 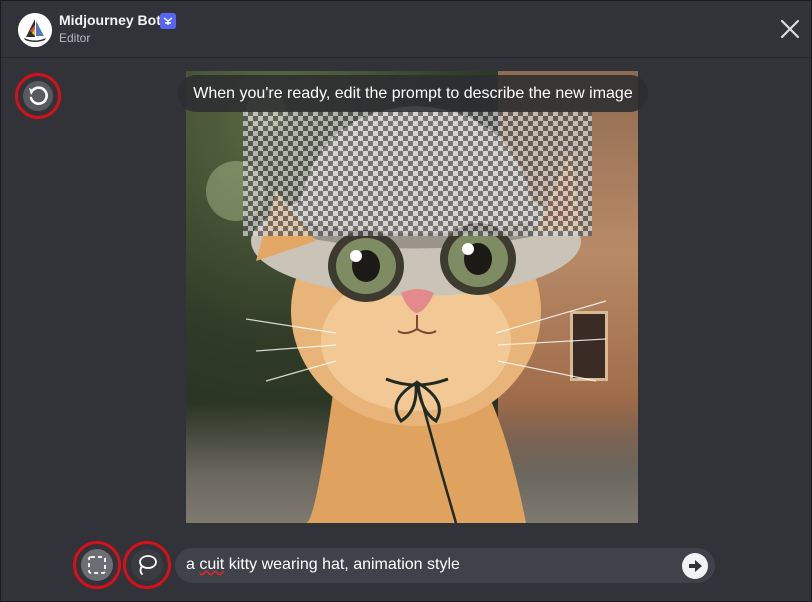 What do you see at coordinates (417, 173) in the screenshot?
I see `erased-mask-area` at bounding box center [417, 173].